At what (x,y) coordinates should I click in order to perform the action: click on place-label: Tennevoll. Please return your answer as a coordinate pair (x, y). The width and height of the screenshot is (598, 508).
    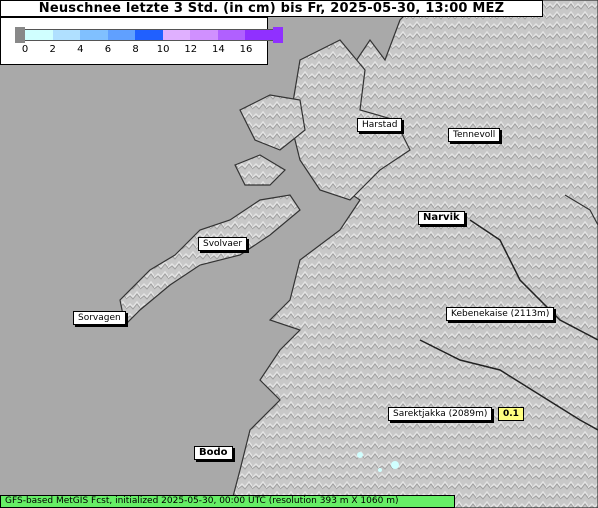
    Looking at the image, I should click on (474, 135).